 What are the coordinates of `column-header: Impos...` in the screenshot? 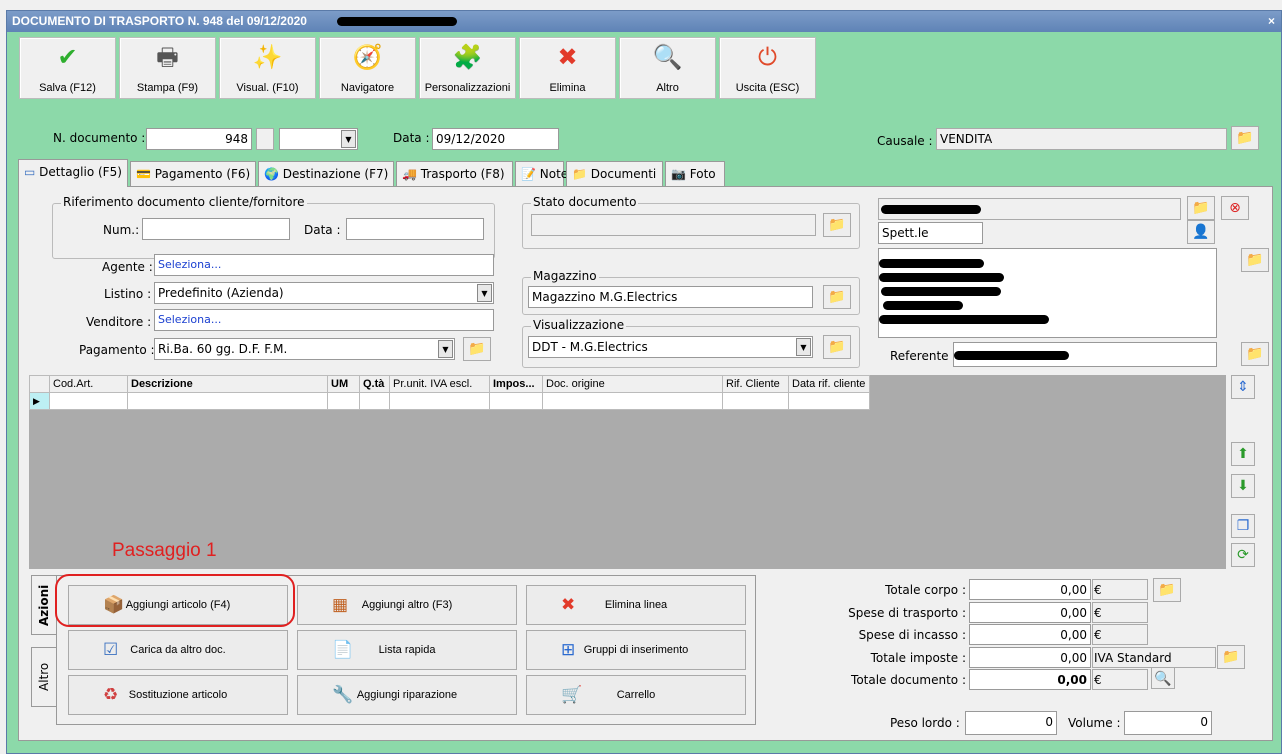 It's located at (516, 384).